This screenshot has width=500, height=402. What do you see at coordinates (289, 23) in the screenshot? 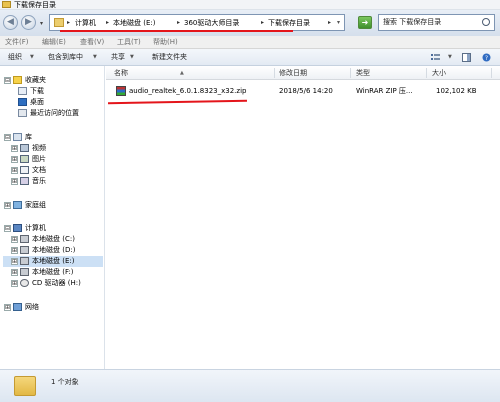
I see `breadcrumb-download-folder: 下载保存目录` at bounding box center [289, 23].